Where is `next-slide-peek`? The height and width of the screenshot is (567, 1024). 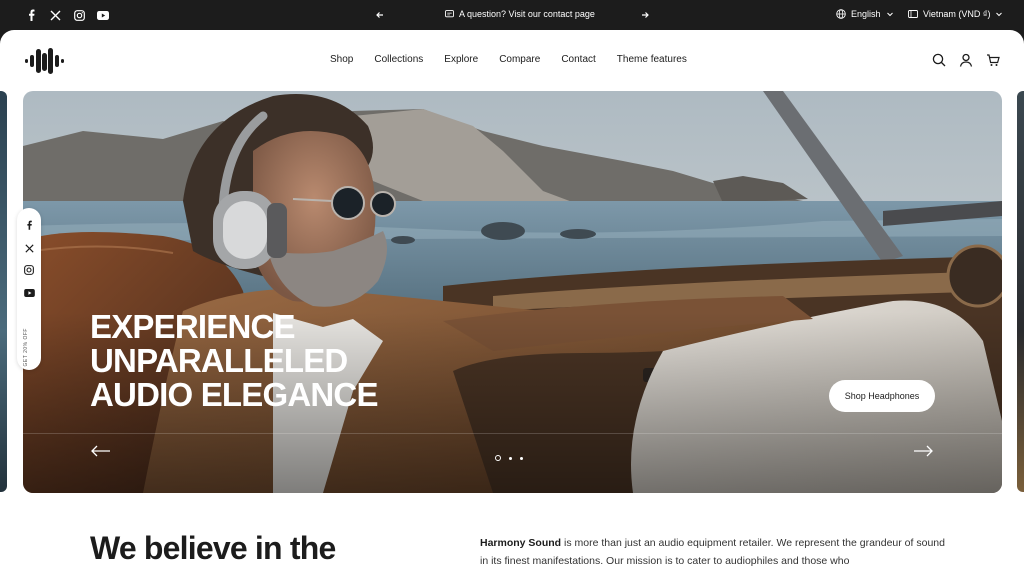 next-slide-peek is located at coordinates (1020, 291).